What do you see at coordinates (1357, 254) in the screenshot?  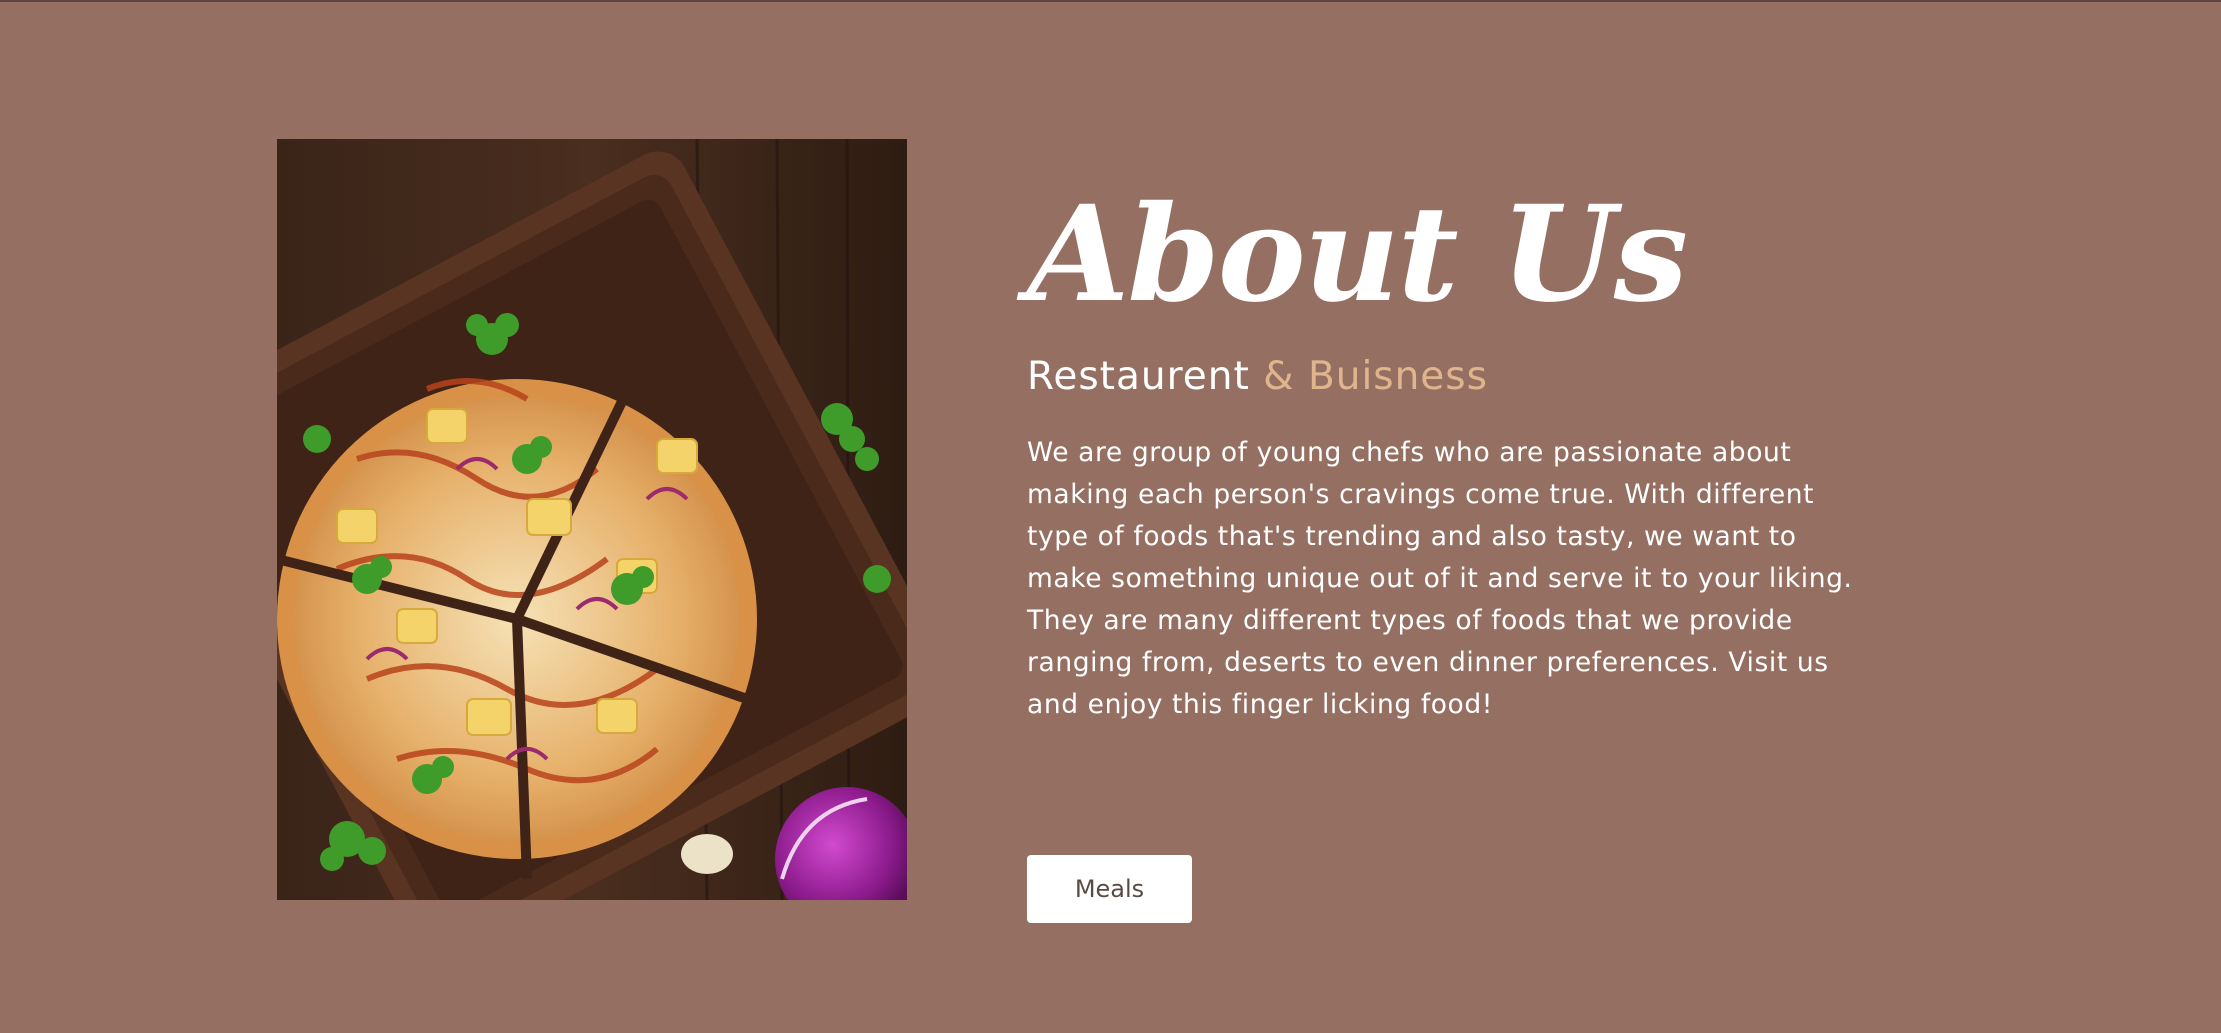 I see `about-title: About Us` at bounding box center [1357, 254].